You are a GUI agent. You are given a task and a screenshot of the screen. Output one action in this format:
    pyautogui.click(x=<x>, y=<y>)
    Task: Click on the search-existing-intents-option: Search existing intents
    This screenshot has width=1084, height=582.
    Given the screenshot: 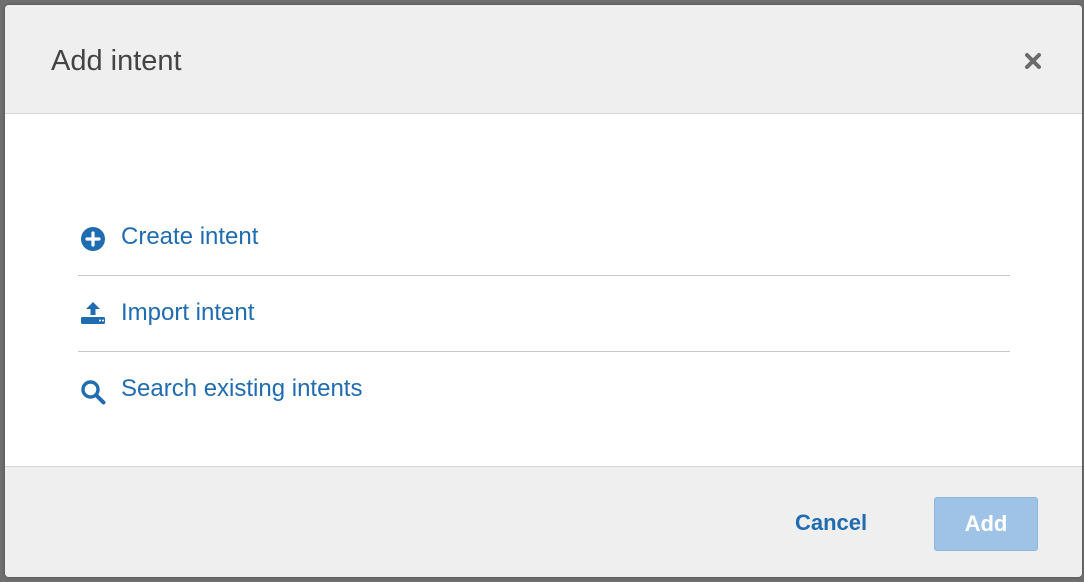 What is the action you would take?
    pyautogui.click(x=544, y=390)
    